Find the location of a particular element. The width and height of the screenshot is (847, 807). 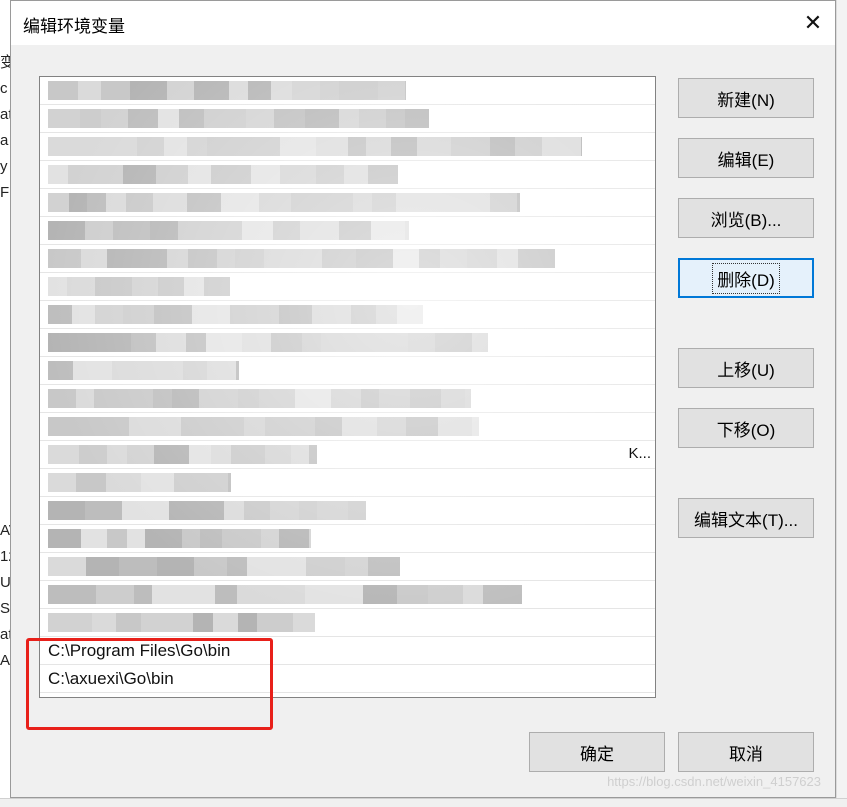

list-item: C:\Program Files\Go\bin is located at coordinates (347, 651).